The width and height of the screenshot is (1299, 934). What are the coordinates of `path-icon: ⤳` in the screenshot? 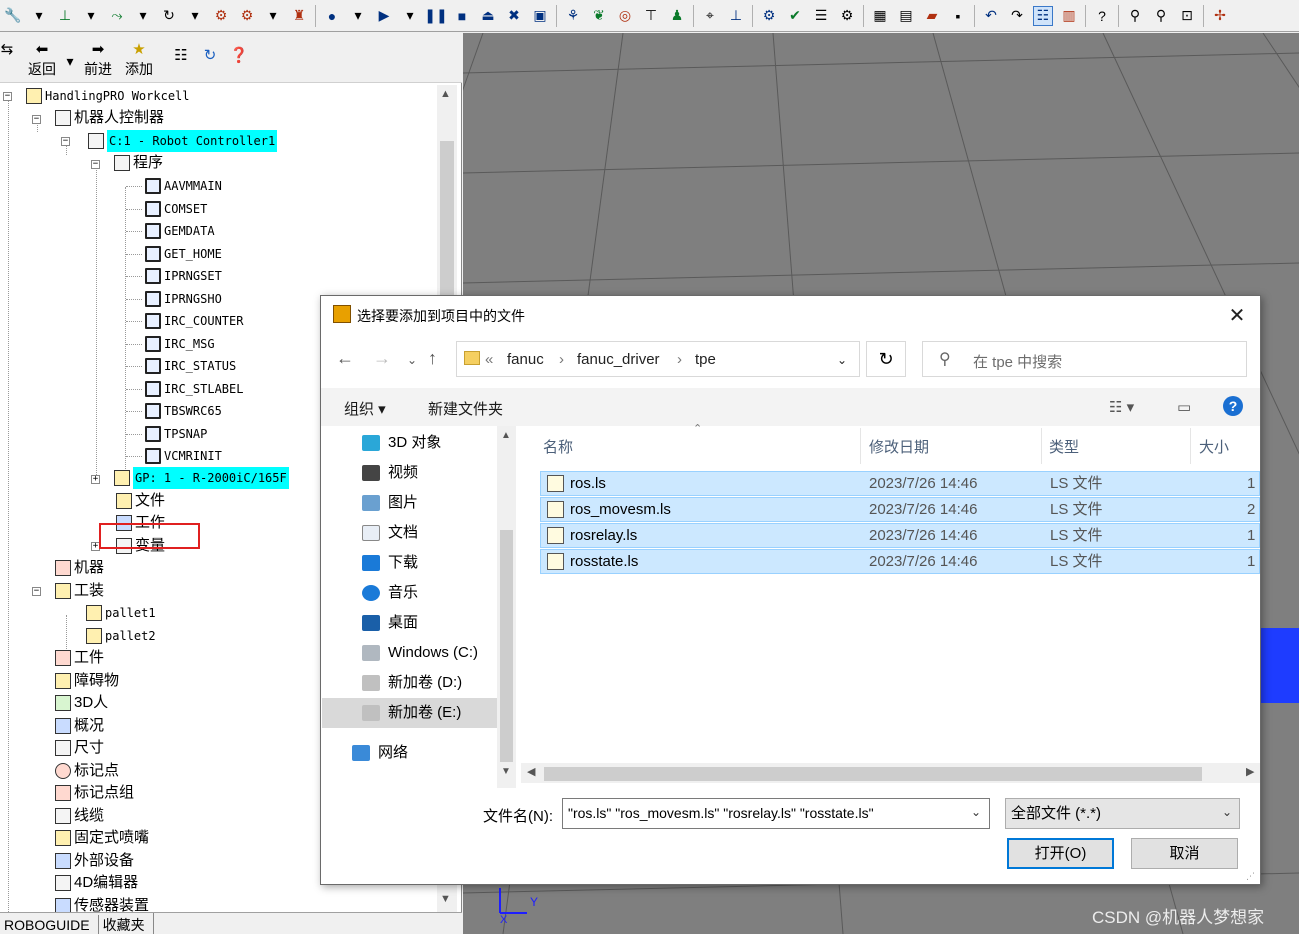 It's located at (117, 16).